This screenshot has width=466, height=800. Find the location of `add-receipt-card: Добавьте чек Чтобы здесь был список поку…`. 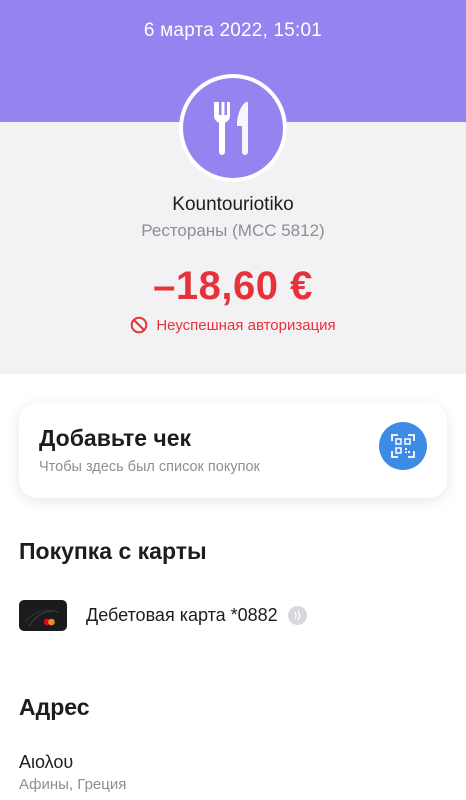

add-receipt-card: Добавьте чек Чтобы здесь был список поку… is located at coordinates (233, 450).